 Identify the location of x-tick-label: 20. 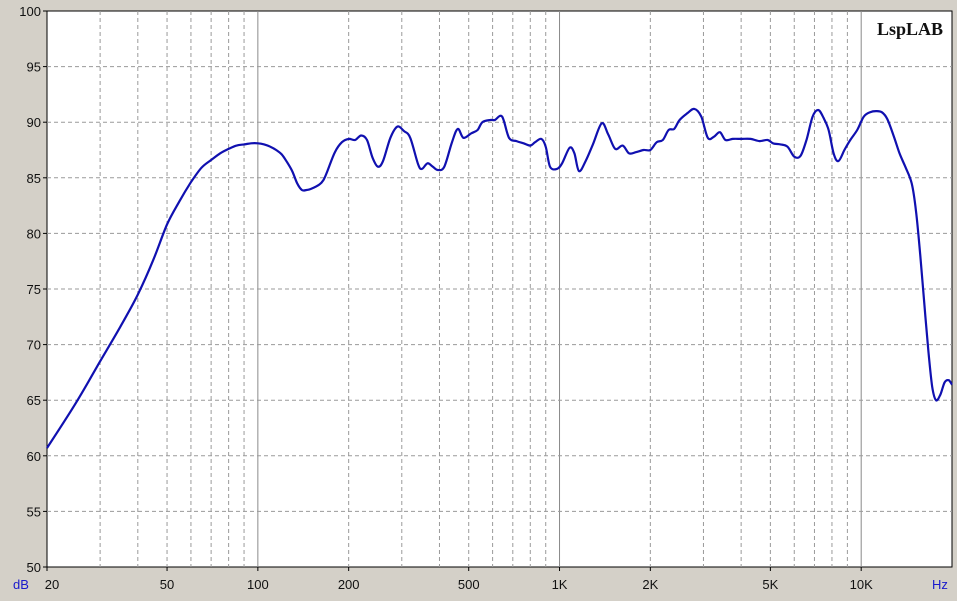
(52, 584).